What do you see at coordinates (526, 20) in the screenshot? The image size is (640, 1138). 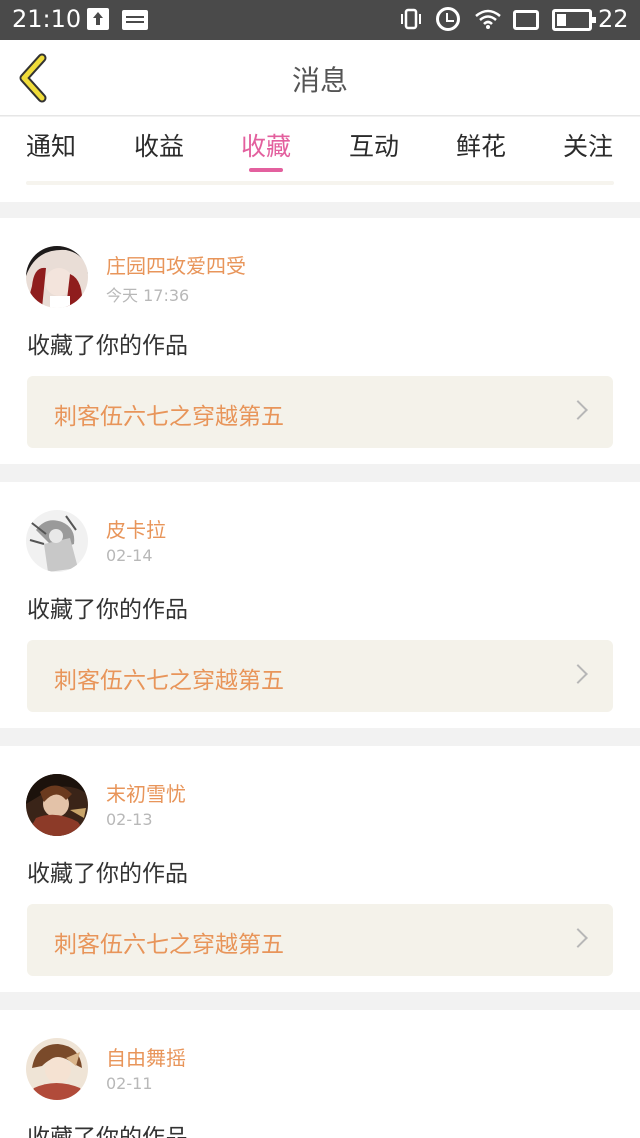 I see `screen-icon` at bounding box center [526, 20].